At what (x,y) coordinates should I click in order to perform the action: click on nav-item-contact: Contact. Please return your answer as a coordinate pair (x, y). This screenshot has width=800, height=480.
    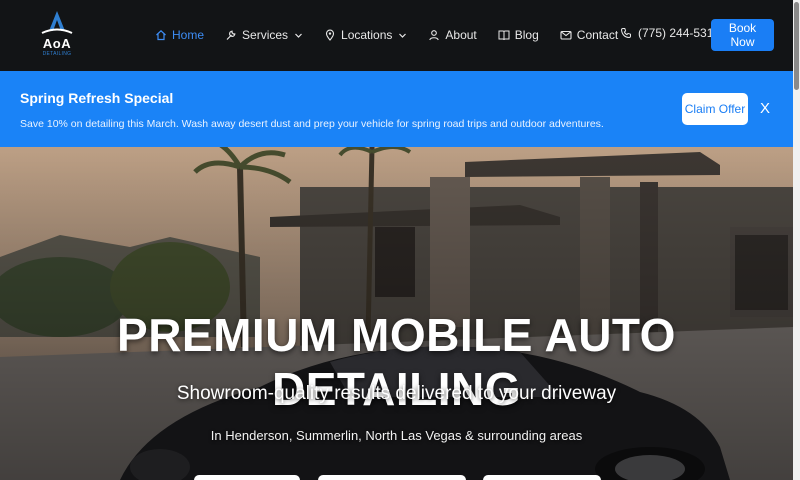
    Looking at the image, I should click on (589, 35).